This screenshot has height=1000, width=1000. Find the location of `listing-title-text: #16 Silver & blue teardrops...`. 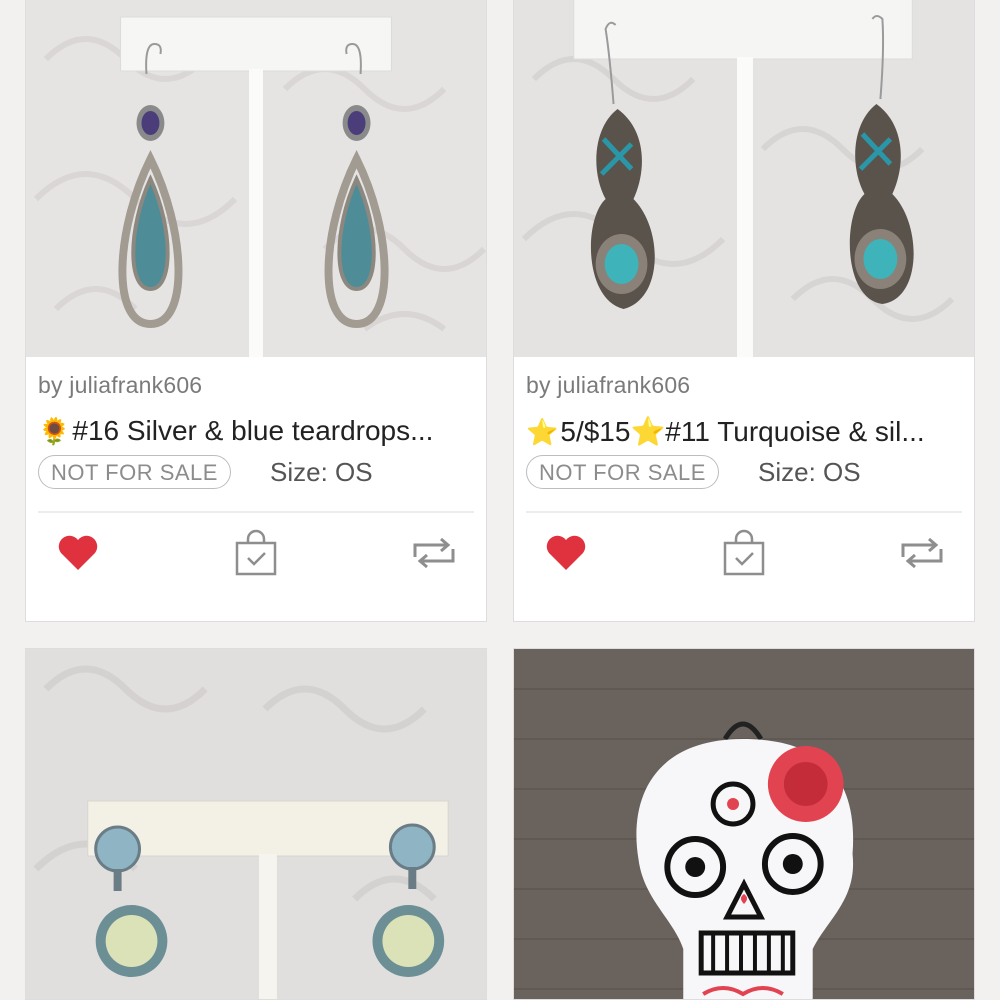

listing-title-text: #16 Silver & blue teardrops... is located at coordinates (253, 430).